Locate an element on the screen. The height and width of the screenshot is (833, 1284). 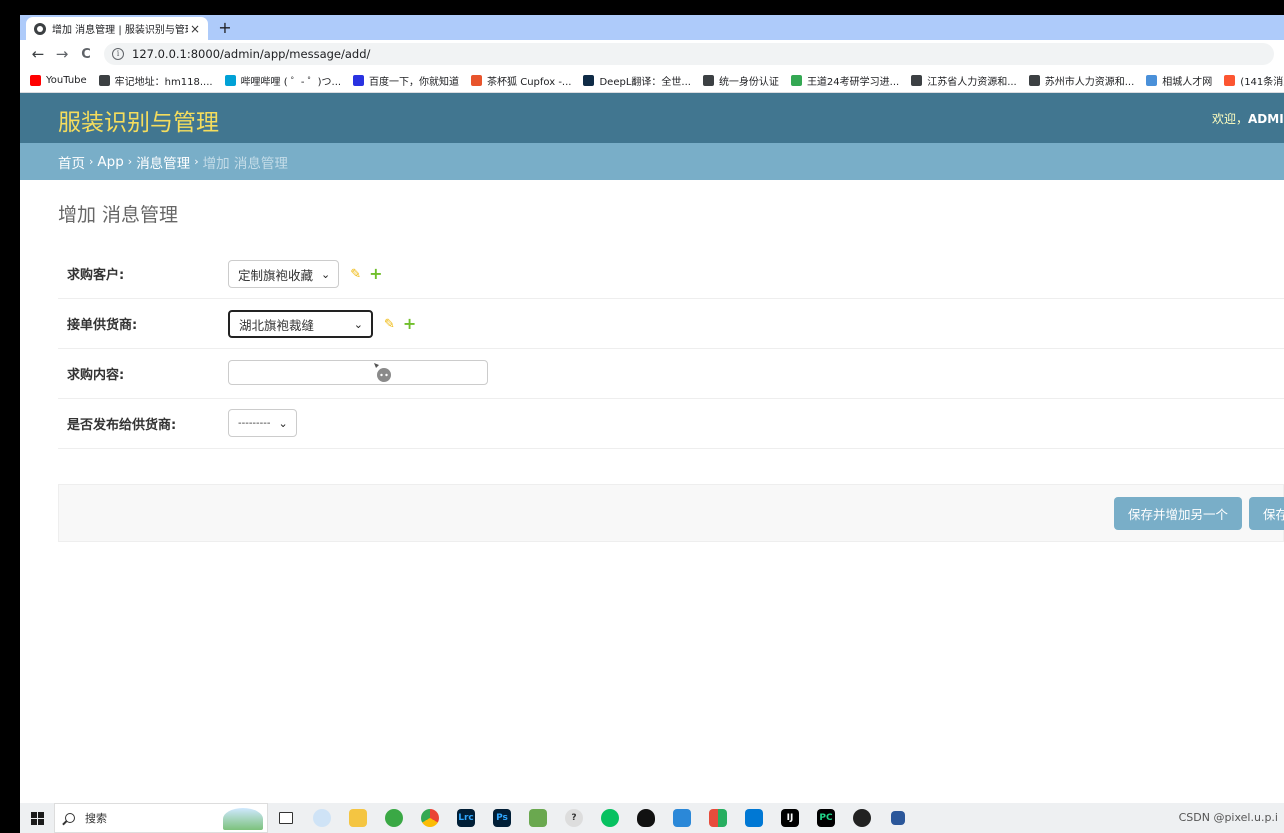
page-title: 增加 消息管理 is located at coordinates (118, 215).